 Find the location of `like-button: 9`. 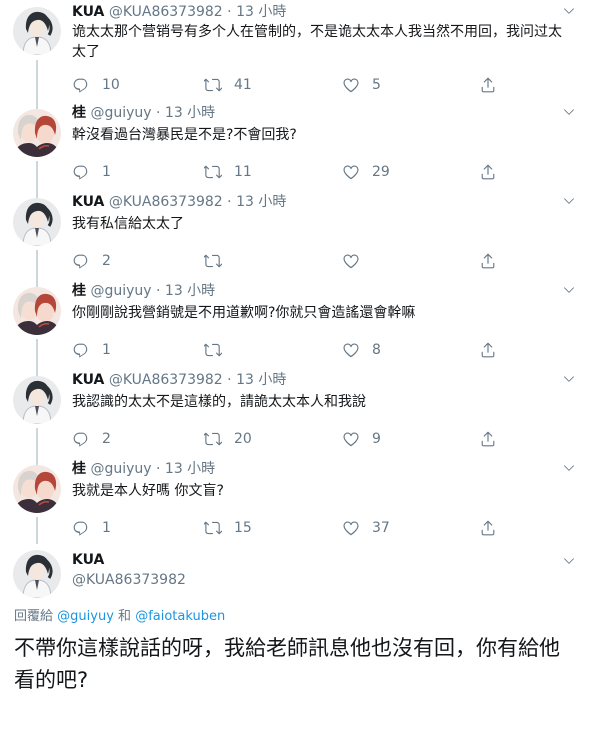

like-button: 9 is located at coordinates (361, 439).